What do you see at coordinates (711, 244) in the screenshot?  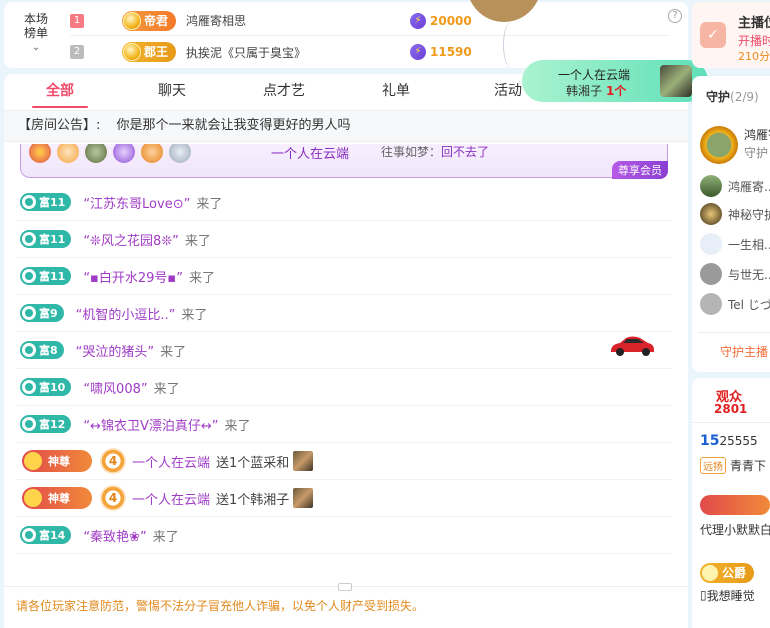 I see `avatar` at bounding box center [711, 244].